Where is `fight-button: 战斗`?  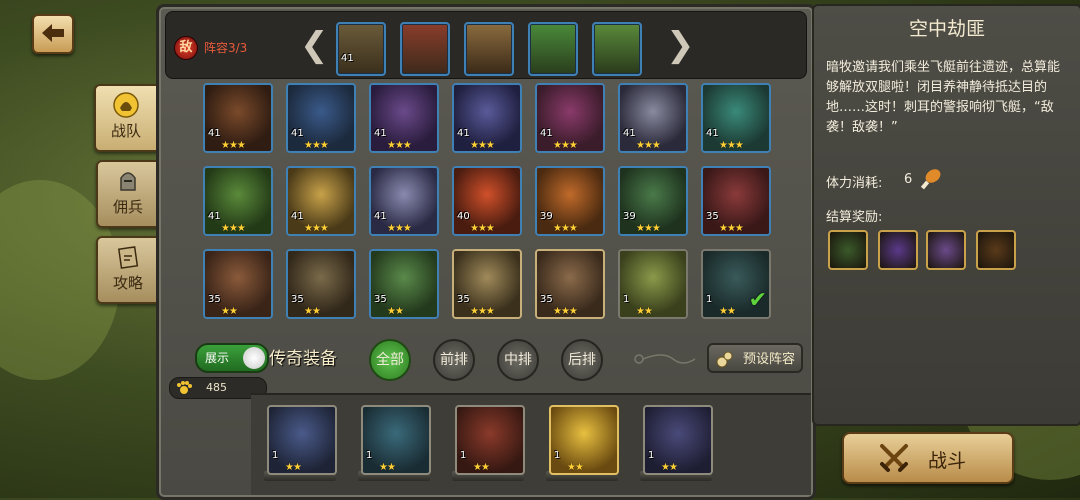
fight-button: 战斗 is located at coordinates (928, 458).